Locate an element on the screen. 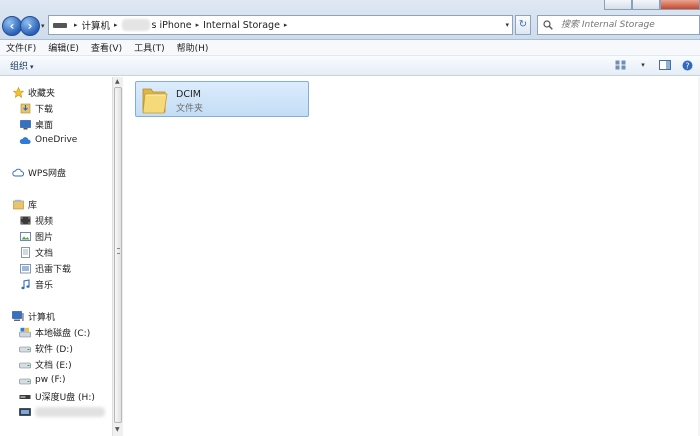 The height and width of the screenshot is (436, 700). menu-help: 帮助(H) is located at coordinates (193, 47).